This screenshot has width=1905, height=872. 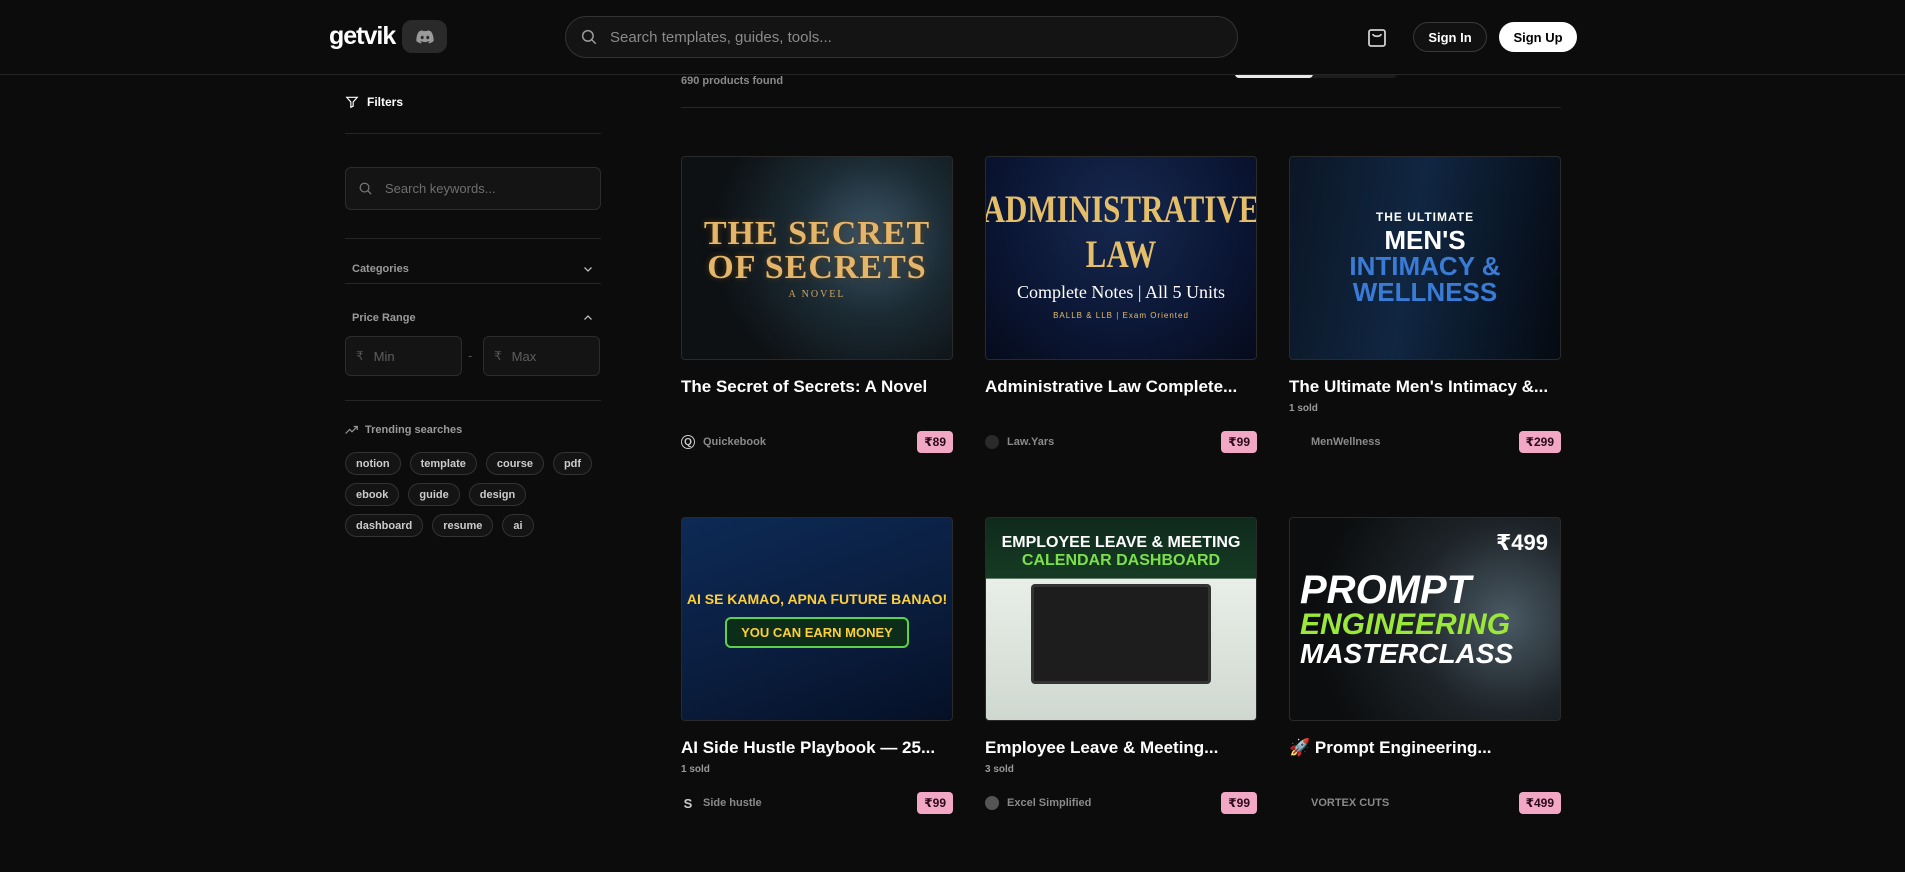 I want to click on chevron-down-icon, so click(x=588, y=269).